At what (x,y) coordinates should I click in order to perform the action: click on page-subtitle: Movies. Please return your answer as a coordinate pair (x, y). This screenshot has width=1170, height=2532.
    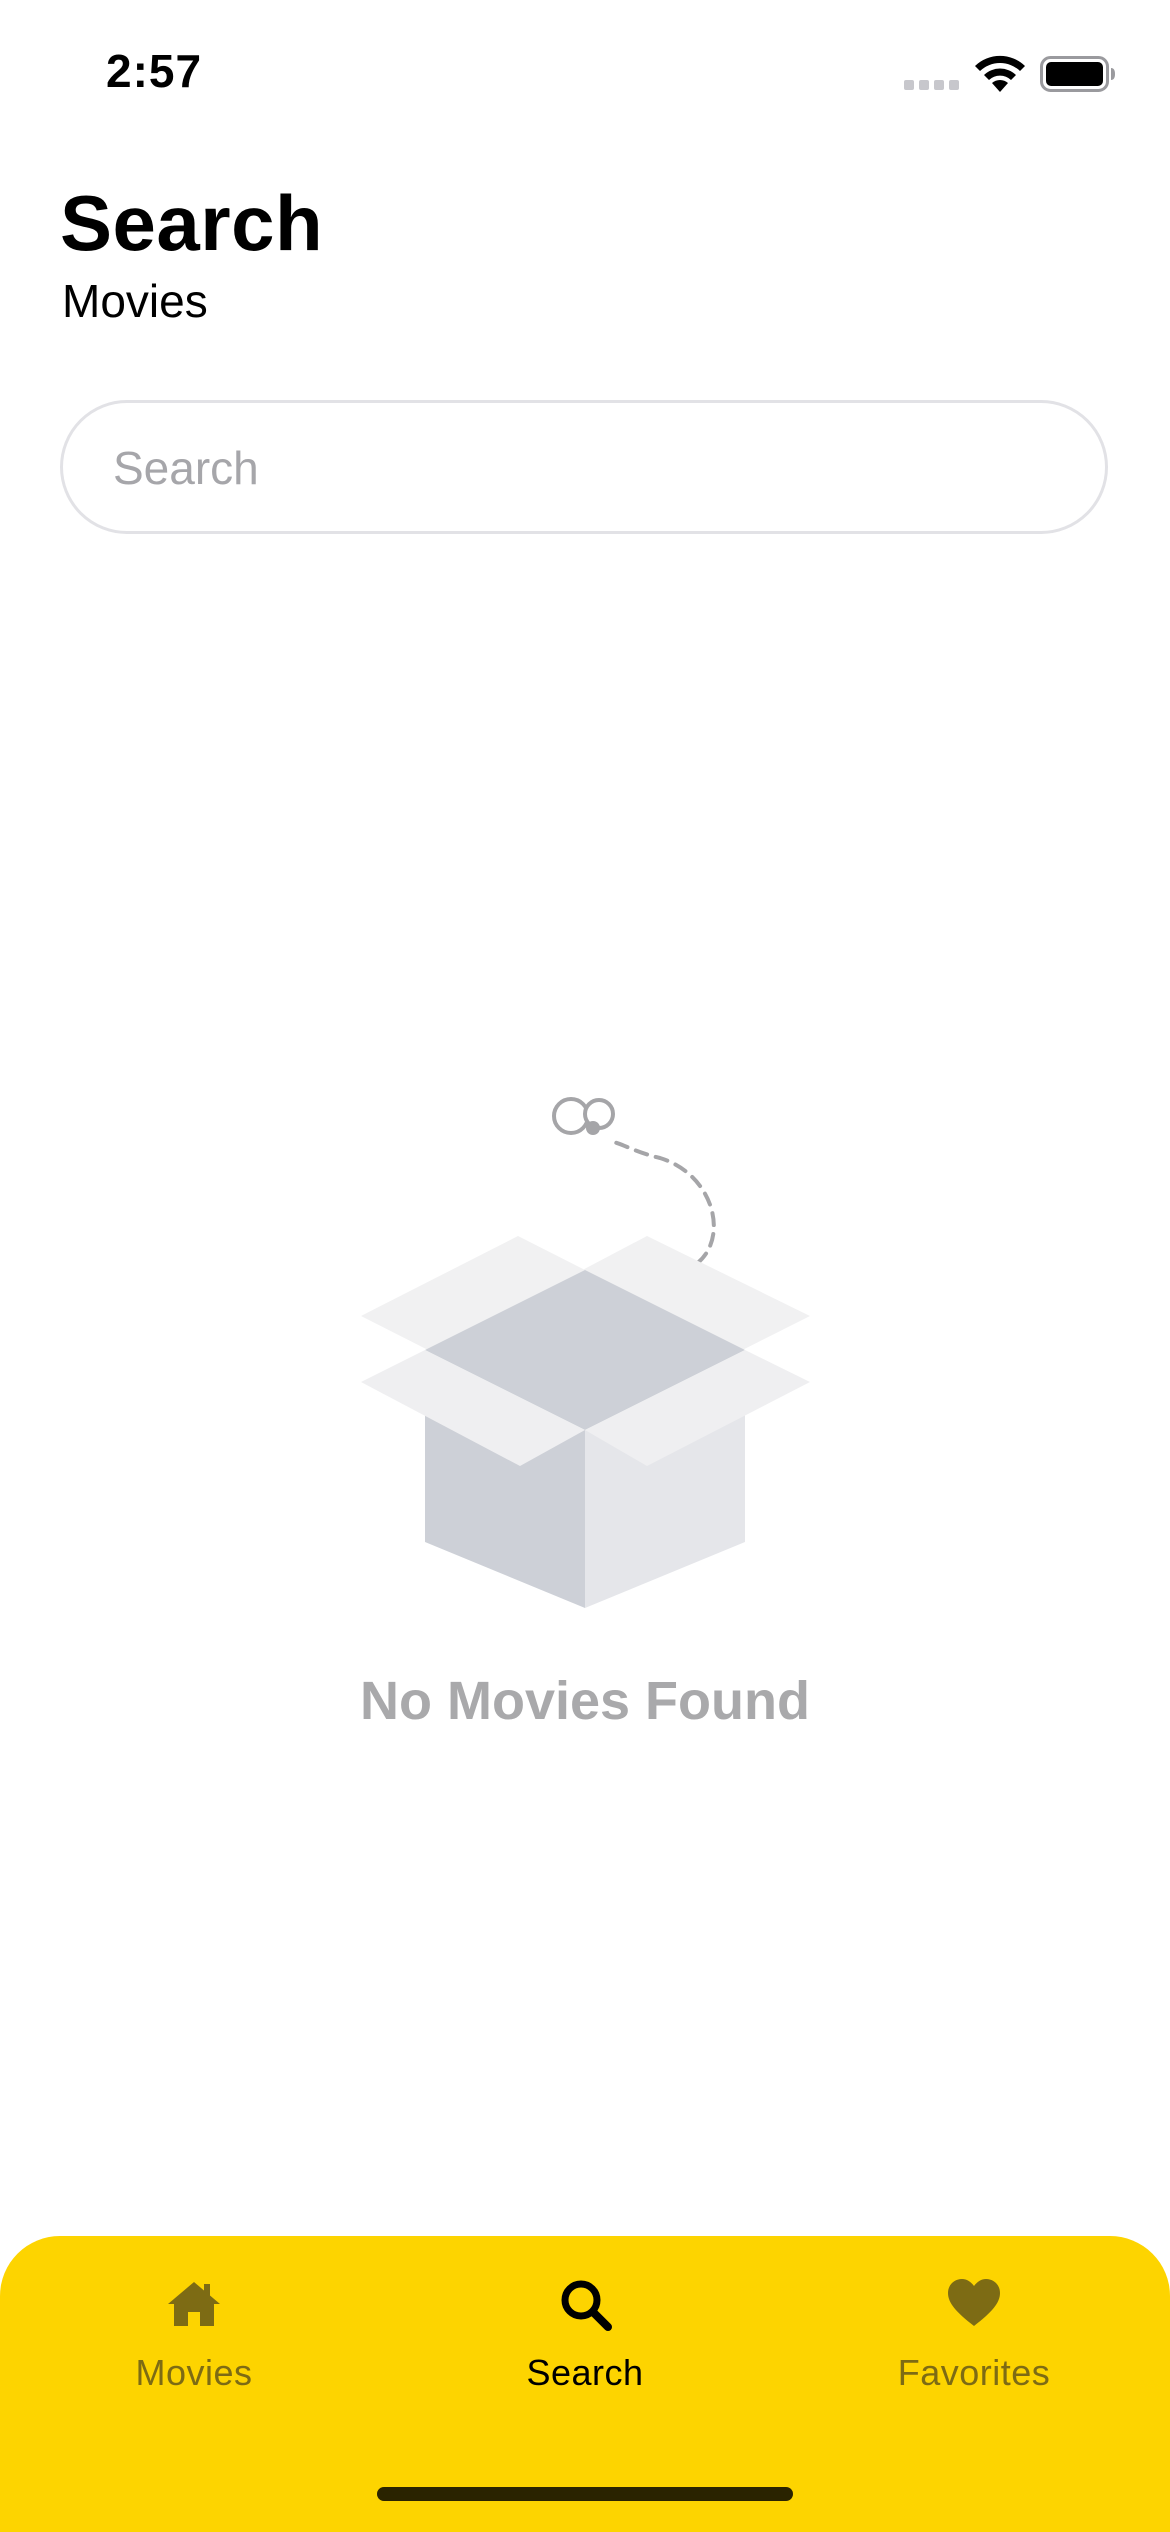
    Looking at the image, I should click on (135, 301).